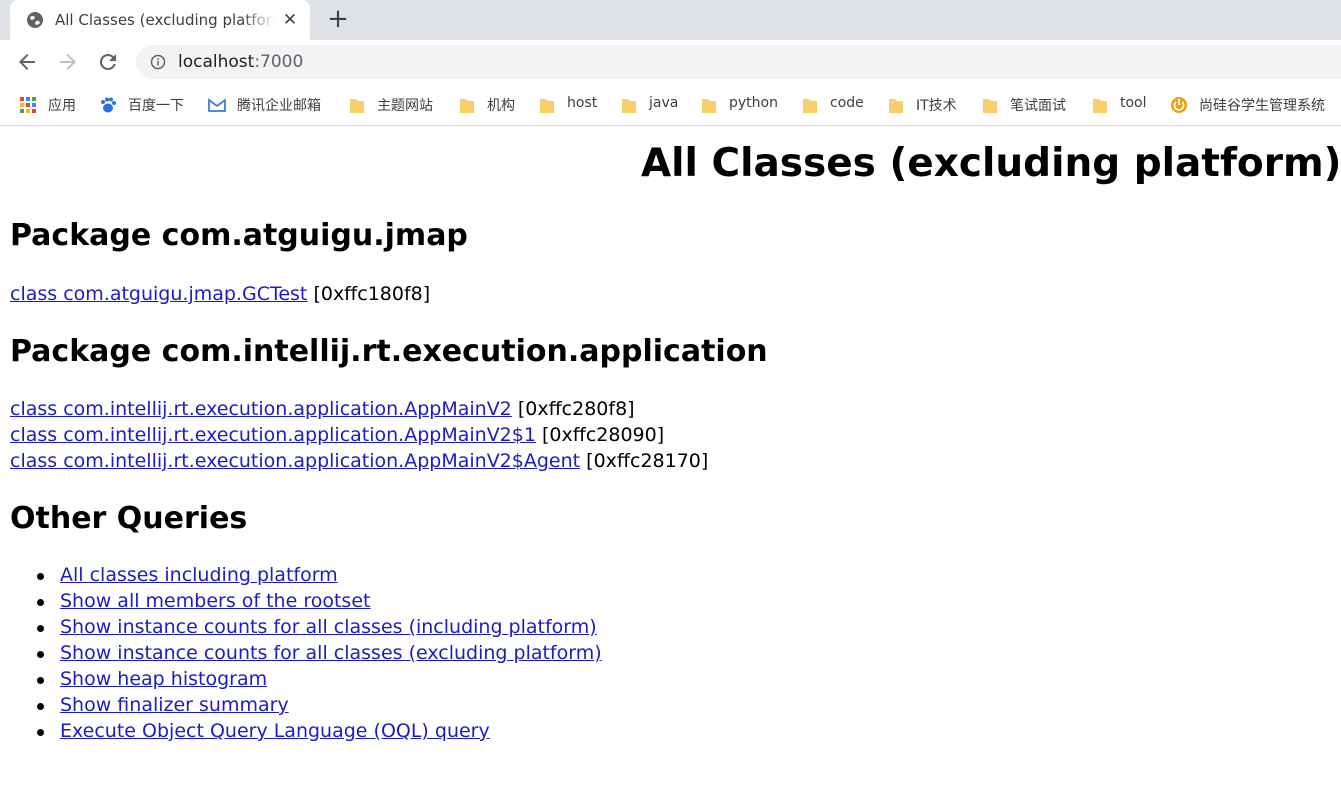 The width and height of the screenshot is (1341, 801). Describe the element at coordinates (603, 435) in the screenshot. I see `class-address: [0xffc28090]` at that location.